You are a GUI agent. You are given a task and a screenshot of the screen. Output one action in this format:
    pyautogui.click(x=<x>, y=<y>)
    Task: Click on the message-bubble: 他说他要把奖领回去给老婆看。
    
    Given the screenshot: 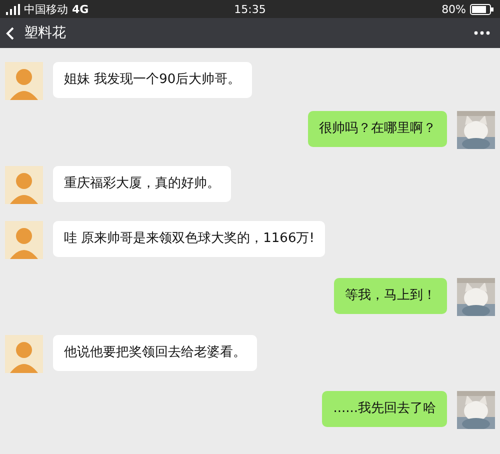 What is the action you would take?
    pyautogui.click(x=155, y=353)
    